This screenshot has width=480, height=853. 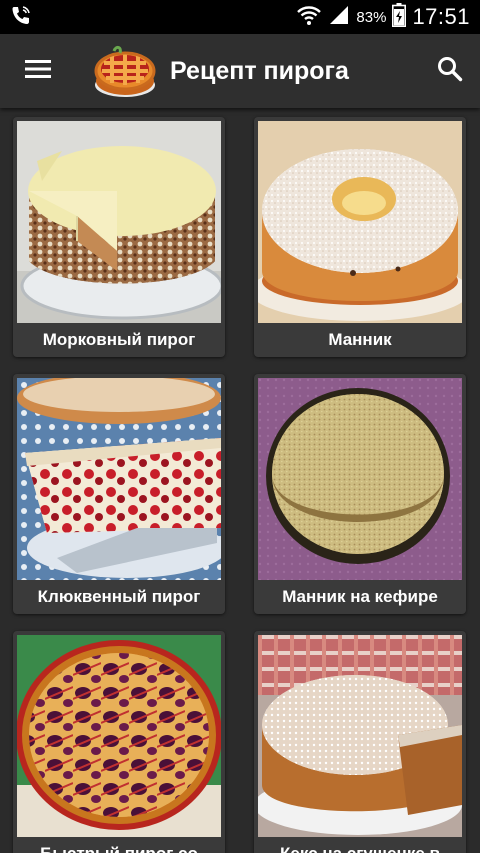 I want to click on recipe-card: Быстрый пирог со, so click(x=119, y=742).